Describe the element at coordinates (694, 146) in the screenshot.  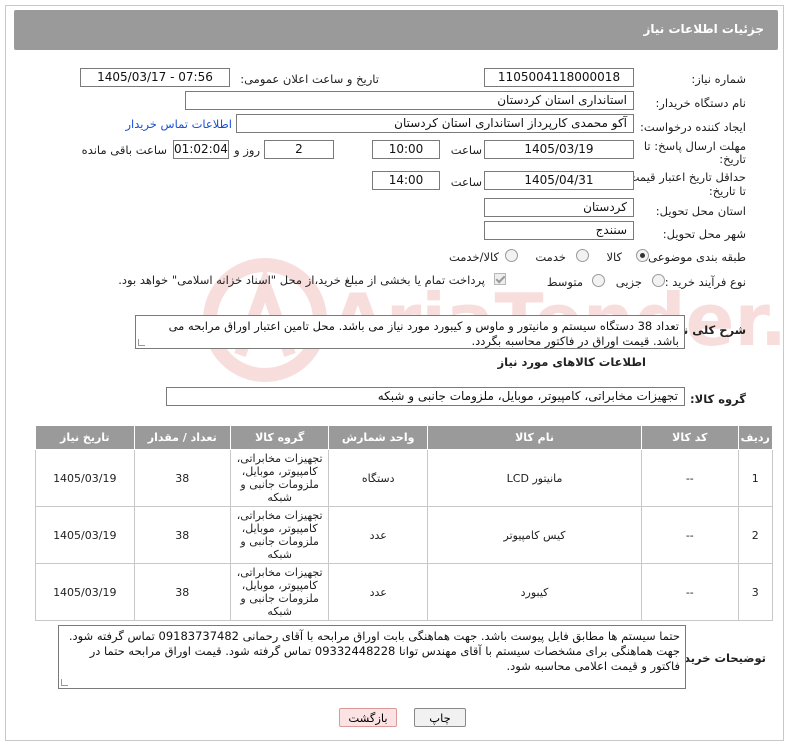
I see `deadline-label: مهلت ارسال پاسخ: تا` at that location.